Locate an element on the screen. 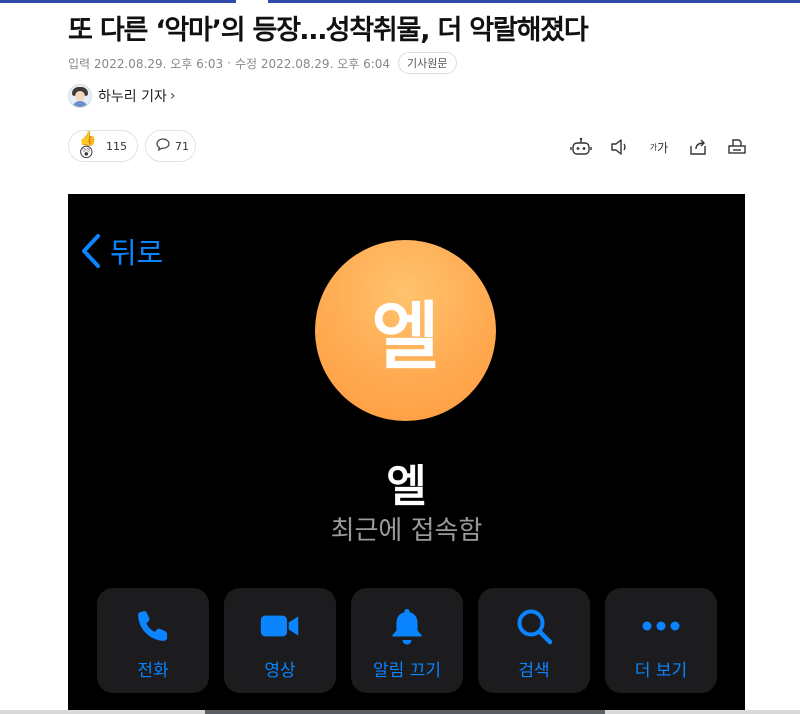 The width and height of the screenshot is (800, 714). back-label: 뒤로 is located at coordinates (137, 253).